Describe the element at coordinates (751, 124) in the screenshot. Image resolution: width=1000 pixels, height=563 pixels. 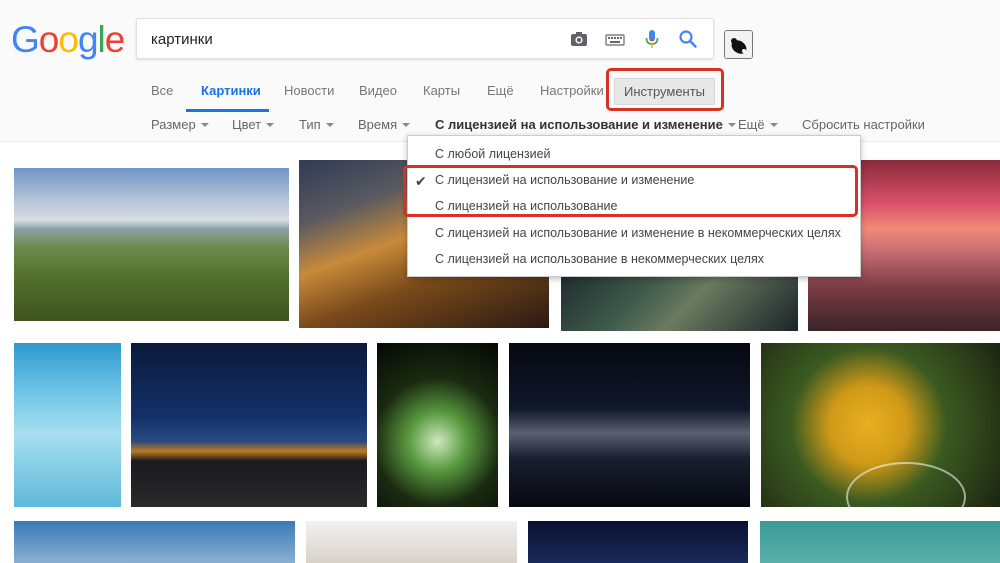
I see `filter-more-label: Ещё` at that location.